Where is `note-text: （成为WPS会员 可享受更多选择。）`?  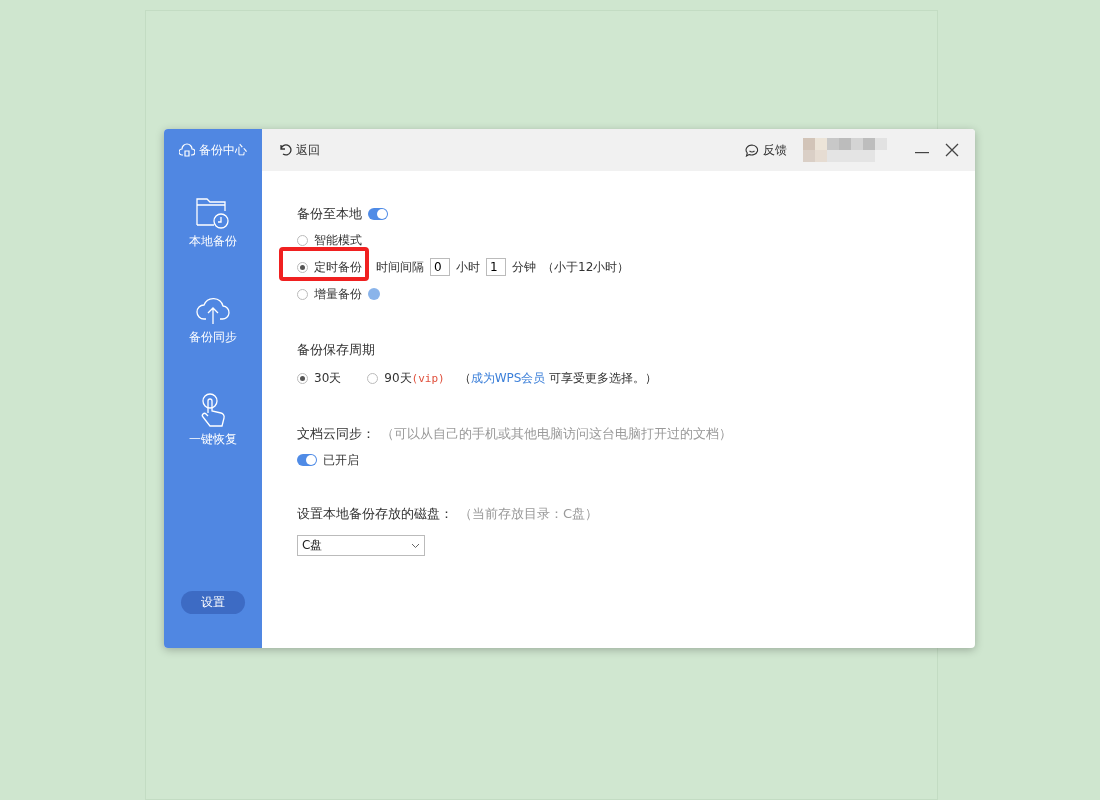
note-text: （成为WPS会员 可享受更多选择。） is located at coordinates (558, 378).